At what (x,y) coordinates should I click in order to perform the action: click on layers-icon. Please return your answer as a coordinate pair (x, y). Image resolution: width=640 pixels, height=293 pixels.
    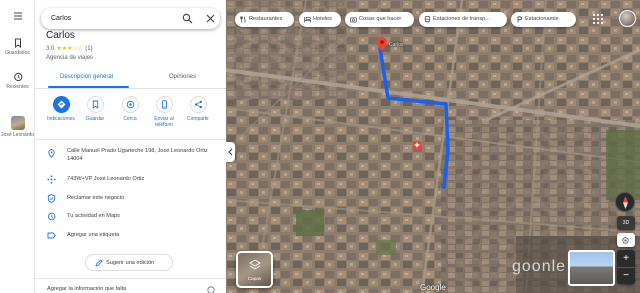
    Looking at the image, I should click on (255, 264).